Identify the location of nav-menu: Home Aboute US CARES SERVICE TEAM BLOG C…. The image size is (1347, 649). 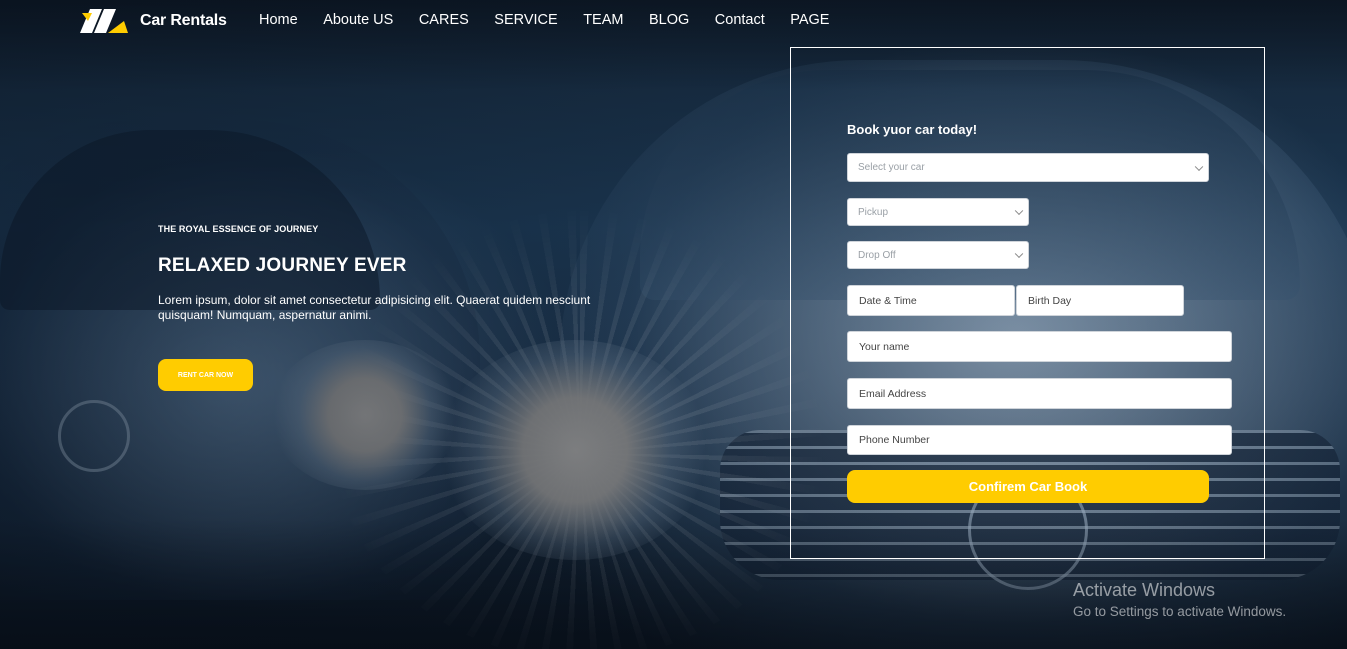
(557, 20).